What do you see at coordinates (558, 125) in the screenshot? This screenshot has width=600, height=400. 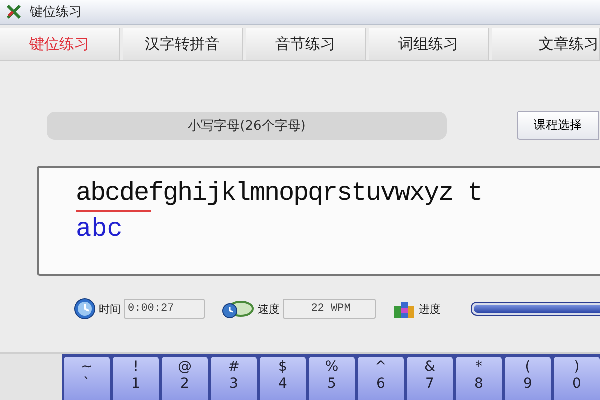 I see `lesson-select-button: 课程选择` at bounding box center [558, 125].